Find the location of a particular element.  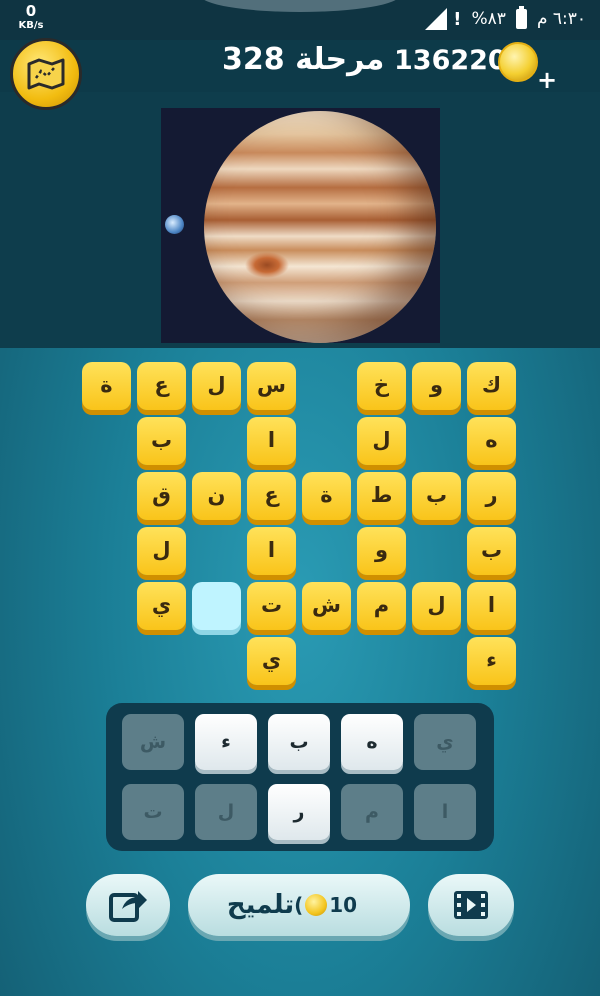

coin-icon is located at coordinates (518, 62).